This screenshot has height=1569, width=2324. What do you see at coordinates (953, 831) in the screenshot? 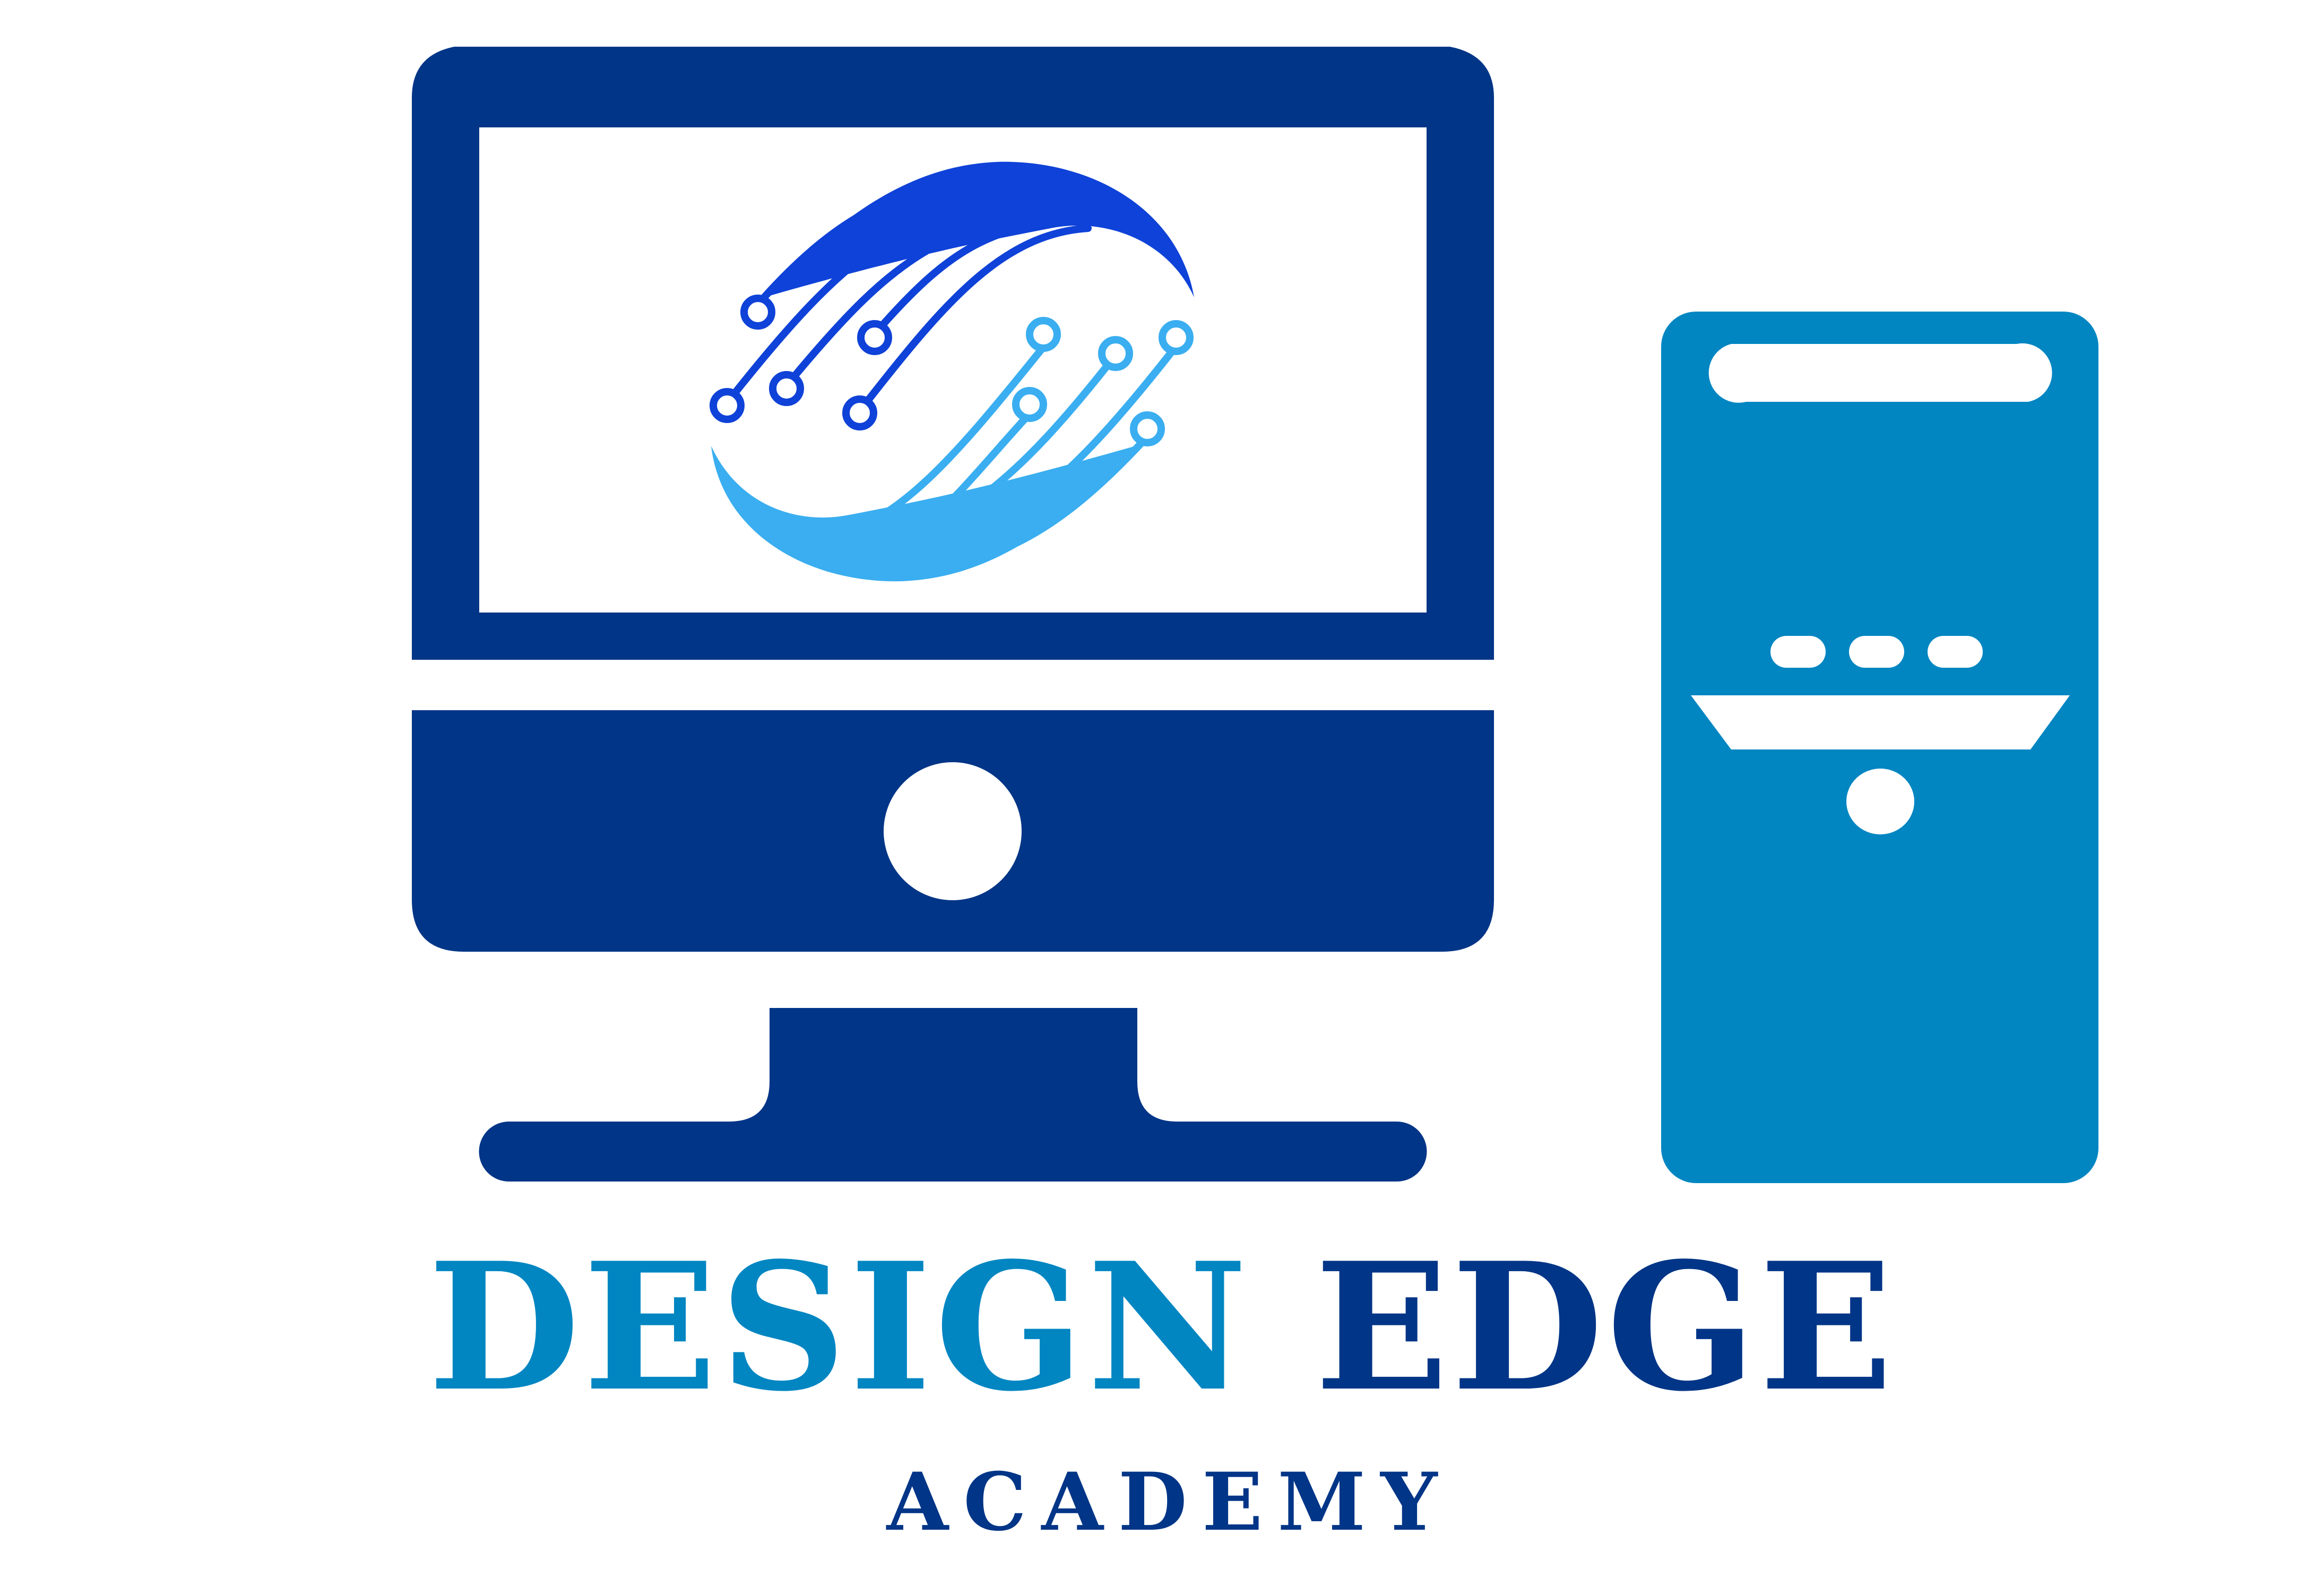
I see `monitor-power-button` at bounding box center [953, 831].